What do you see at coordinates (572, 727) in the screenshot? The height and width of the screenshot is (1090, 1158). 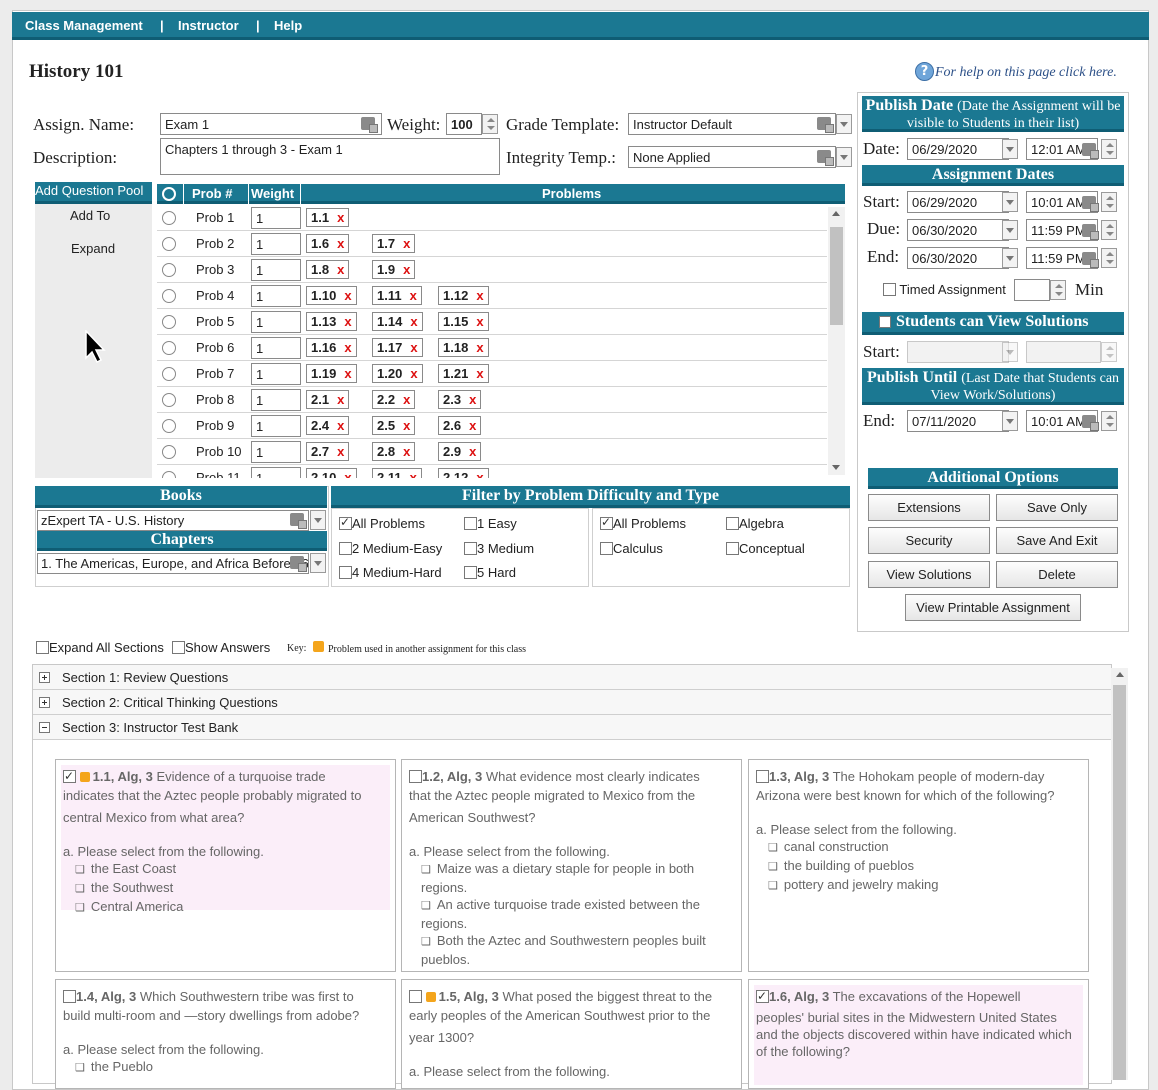 I see `section-instructor-test-bank: Section 3: Instructor Test Bank` at bounding box center [572, 727].